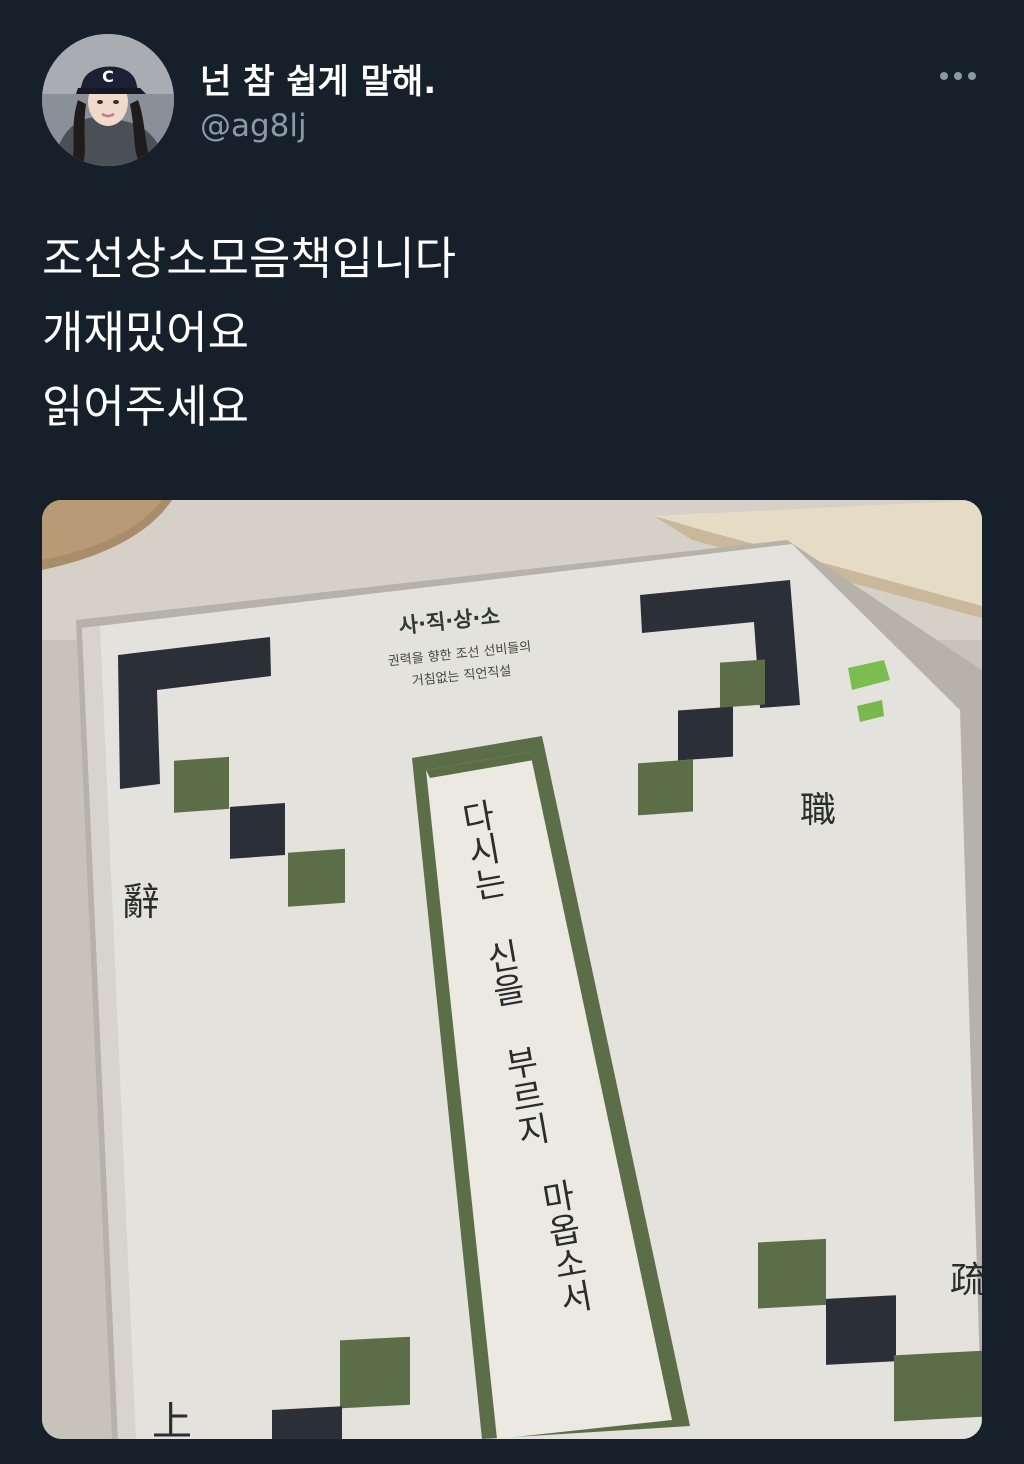 The image size is (1024, 1464). What do you see at coordinates (249, 258) in the screenshot?
I see `tweet-text-line: 조선상소모음책입니다` at bounding box center [249, 258].